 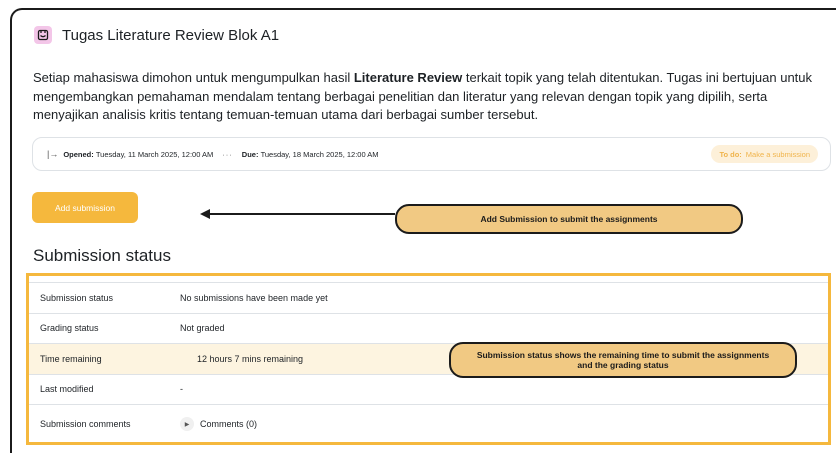 I want to click on comments-toggle: ▶ Comments (0), so click(x=218, y=424).